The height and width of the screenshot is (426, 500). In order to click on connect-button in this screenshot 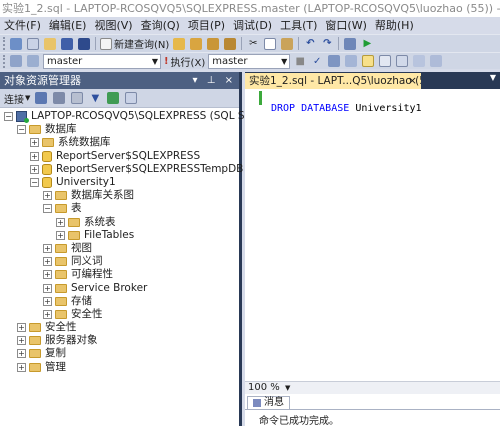, I will do `click(16, 61)`.